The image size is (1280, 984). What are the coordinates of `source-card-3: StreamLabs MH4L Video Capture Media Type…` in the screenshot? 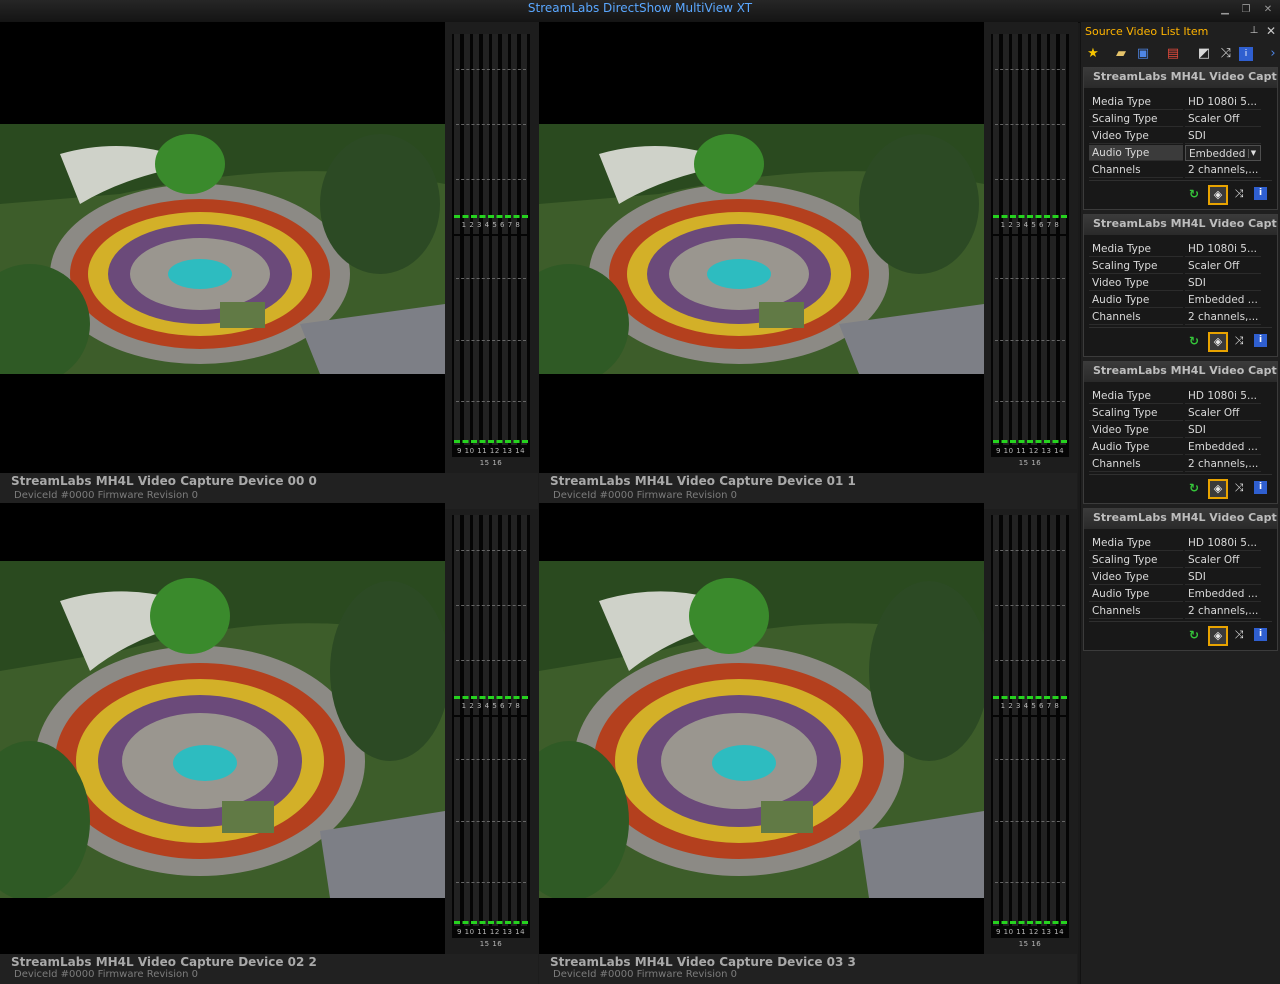 It's located at (1180, 579).